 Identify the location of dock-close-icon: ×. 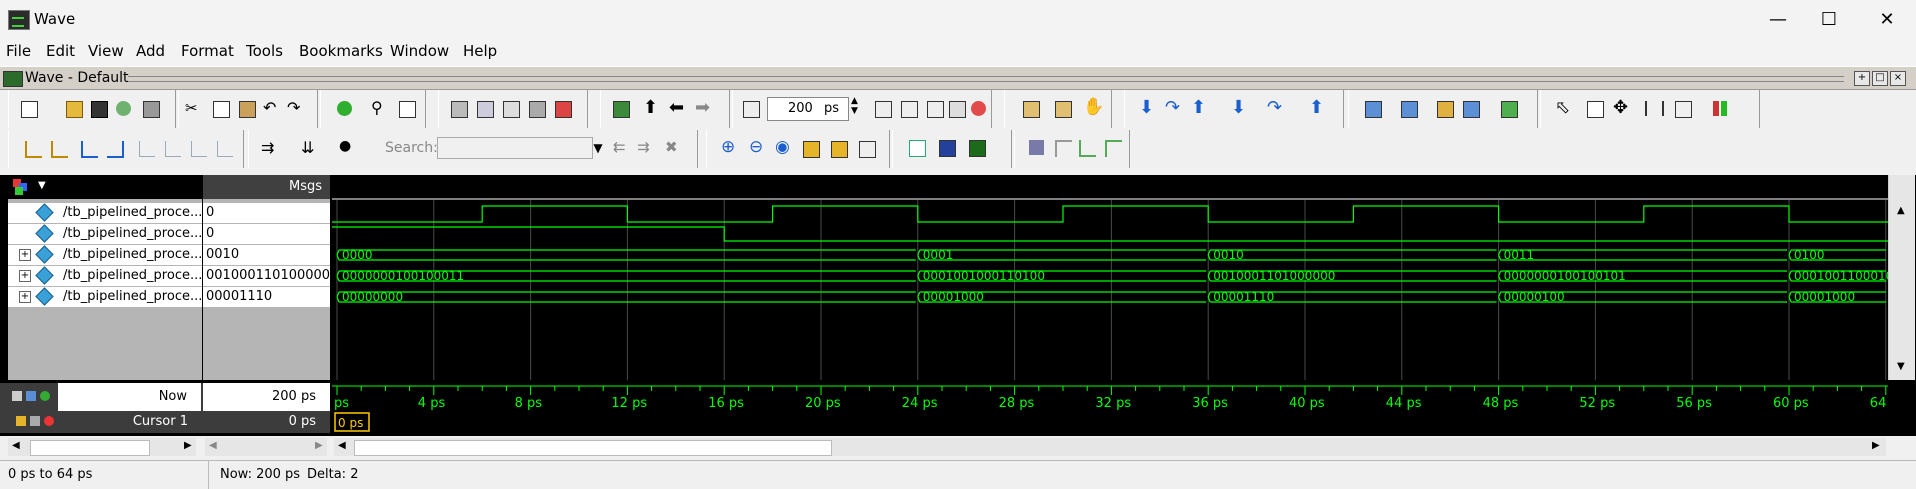
(1898, 78).